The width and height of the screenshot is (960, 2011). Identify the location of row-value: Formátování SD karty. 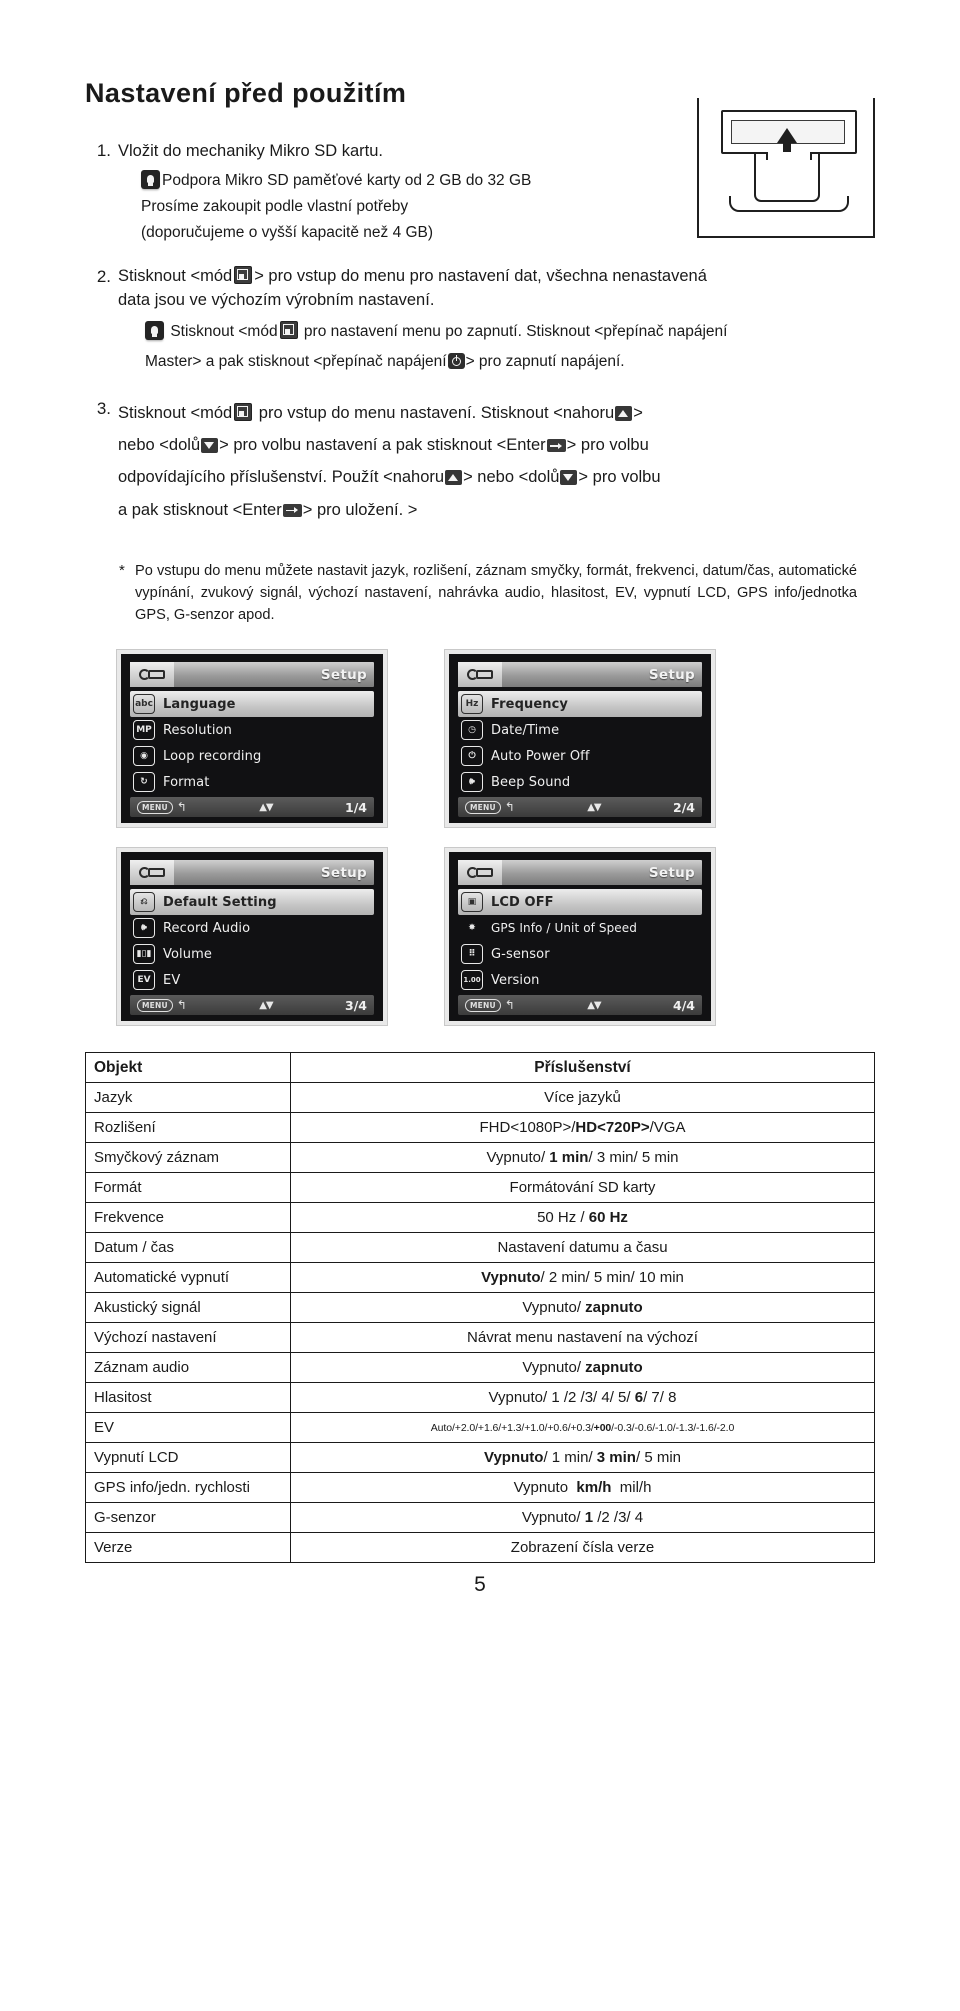
(582, 1188).